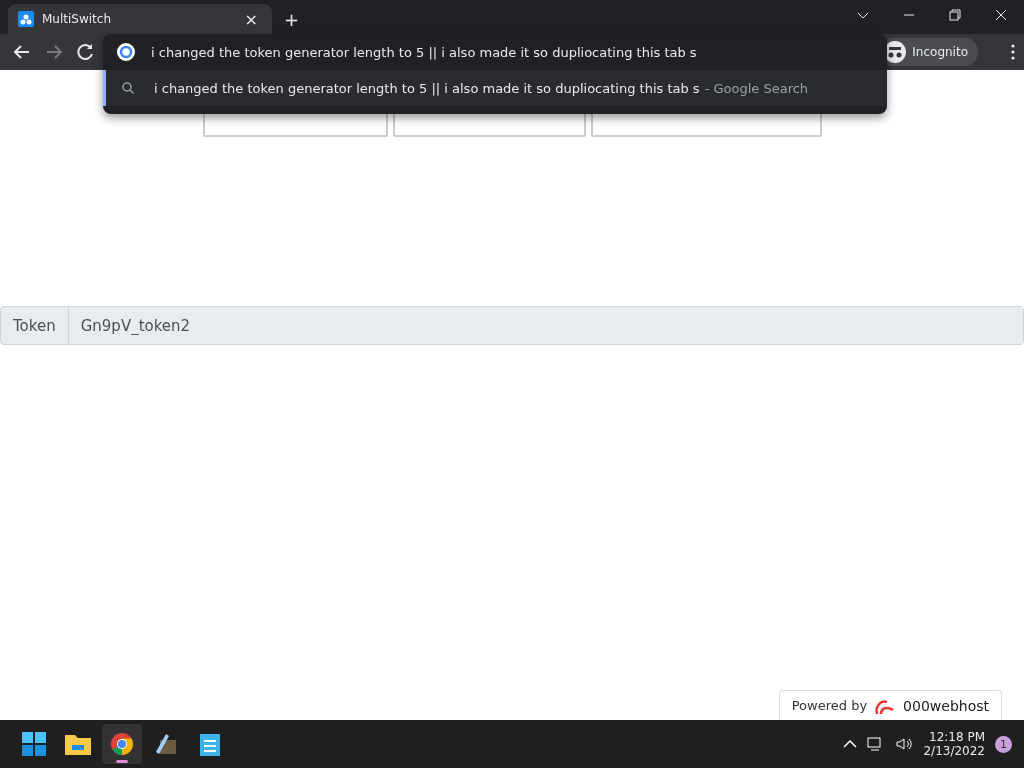 The width and height of the screenshot is (1024, 768). I want to click on notepad-icon, so click(210, 744).